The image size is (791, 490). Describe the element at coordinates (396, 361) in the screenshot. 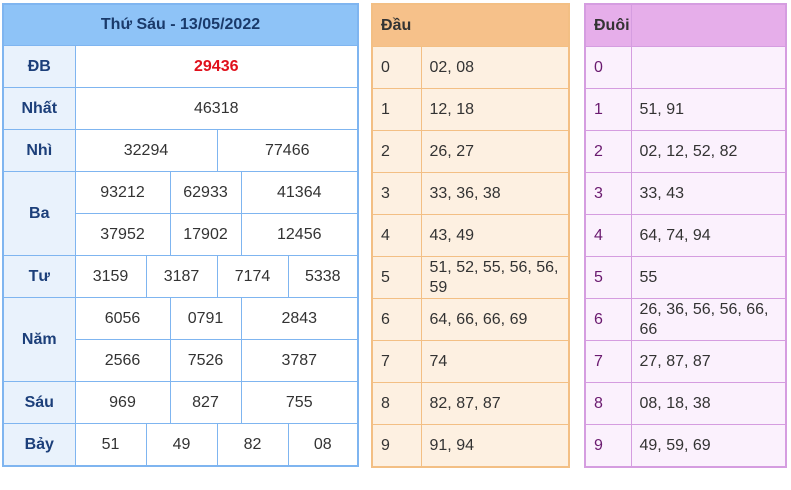

I see `dau-key: 7` at that location.